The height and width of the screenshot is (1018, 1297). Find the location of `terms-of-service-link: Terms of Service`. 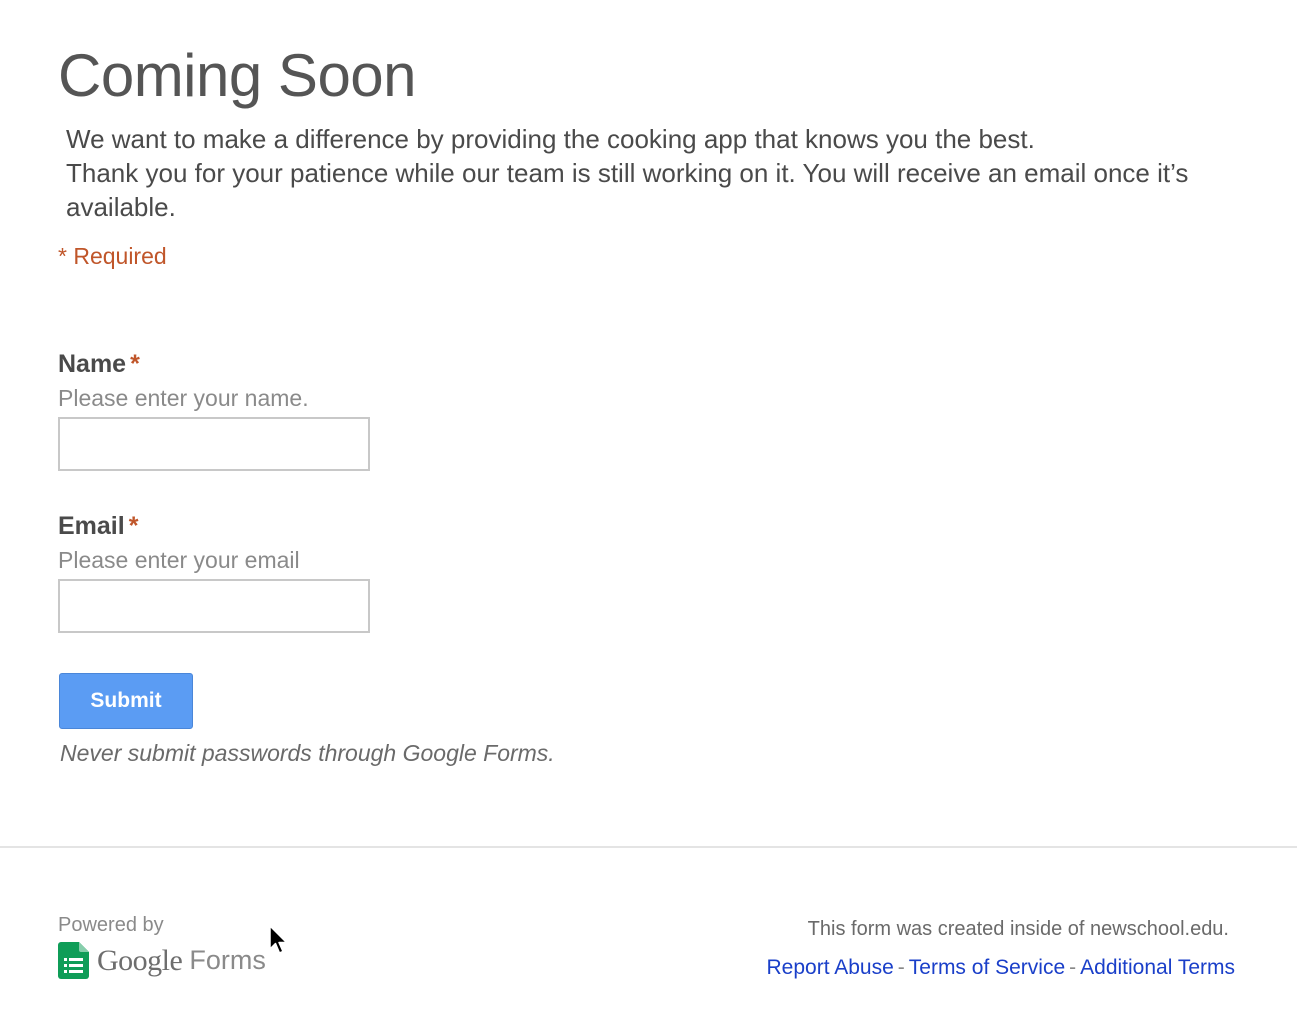

terms-of-service-link: Terms of Service is located at coordinates (987, 967).